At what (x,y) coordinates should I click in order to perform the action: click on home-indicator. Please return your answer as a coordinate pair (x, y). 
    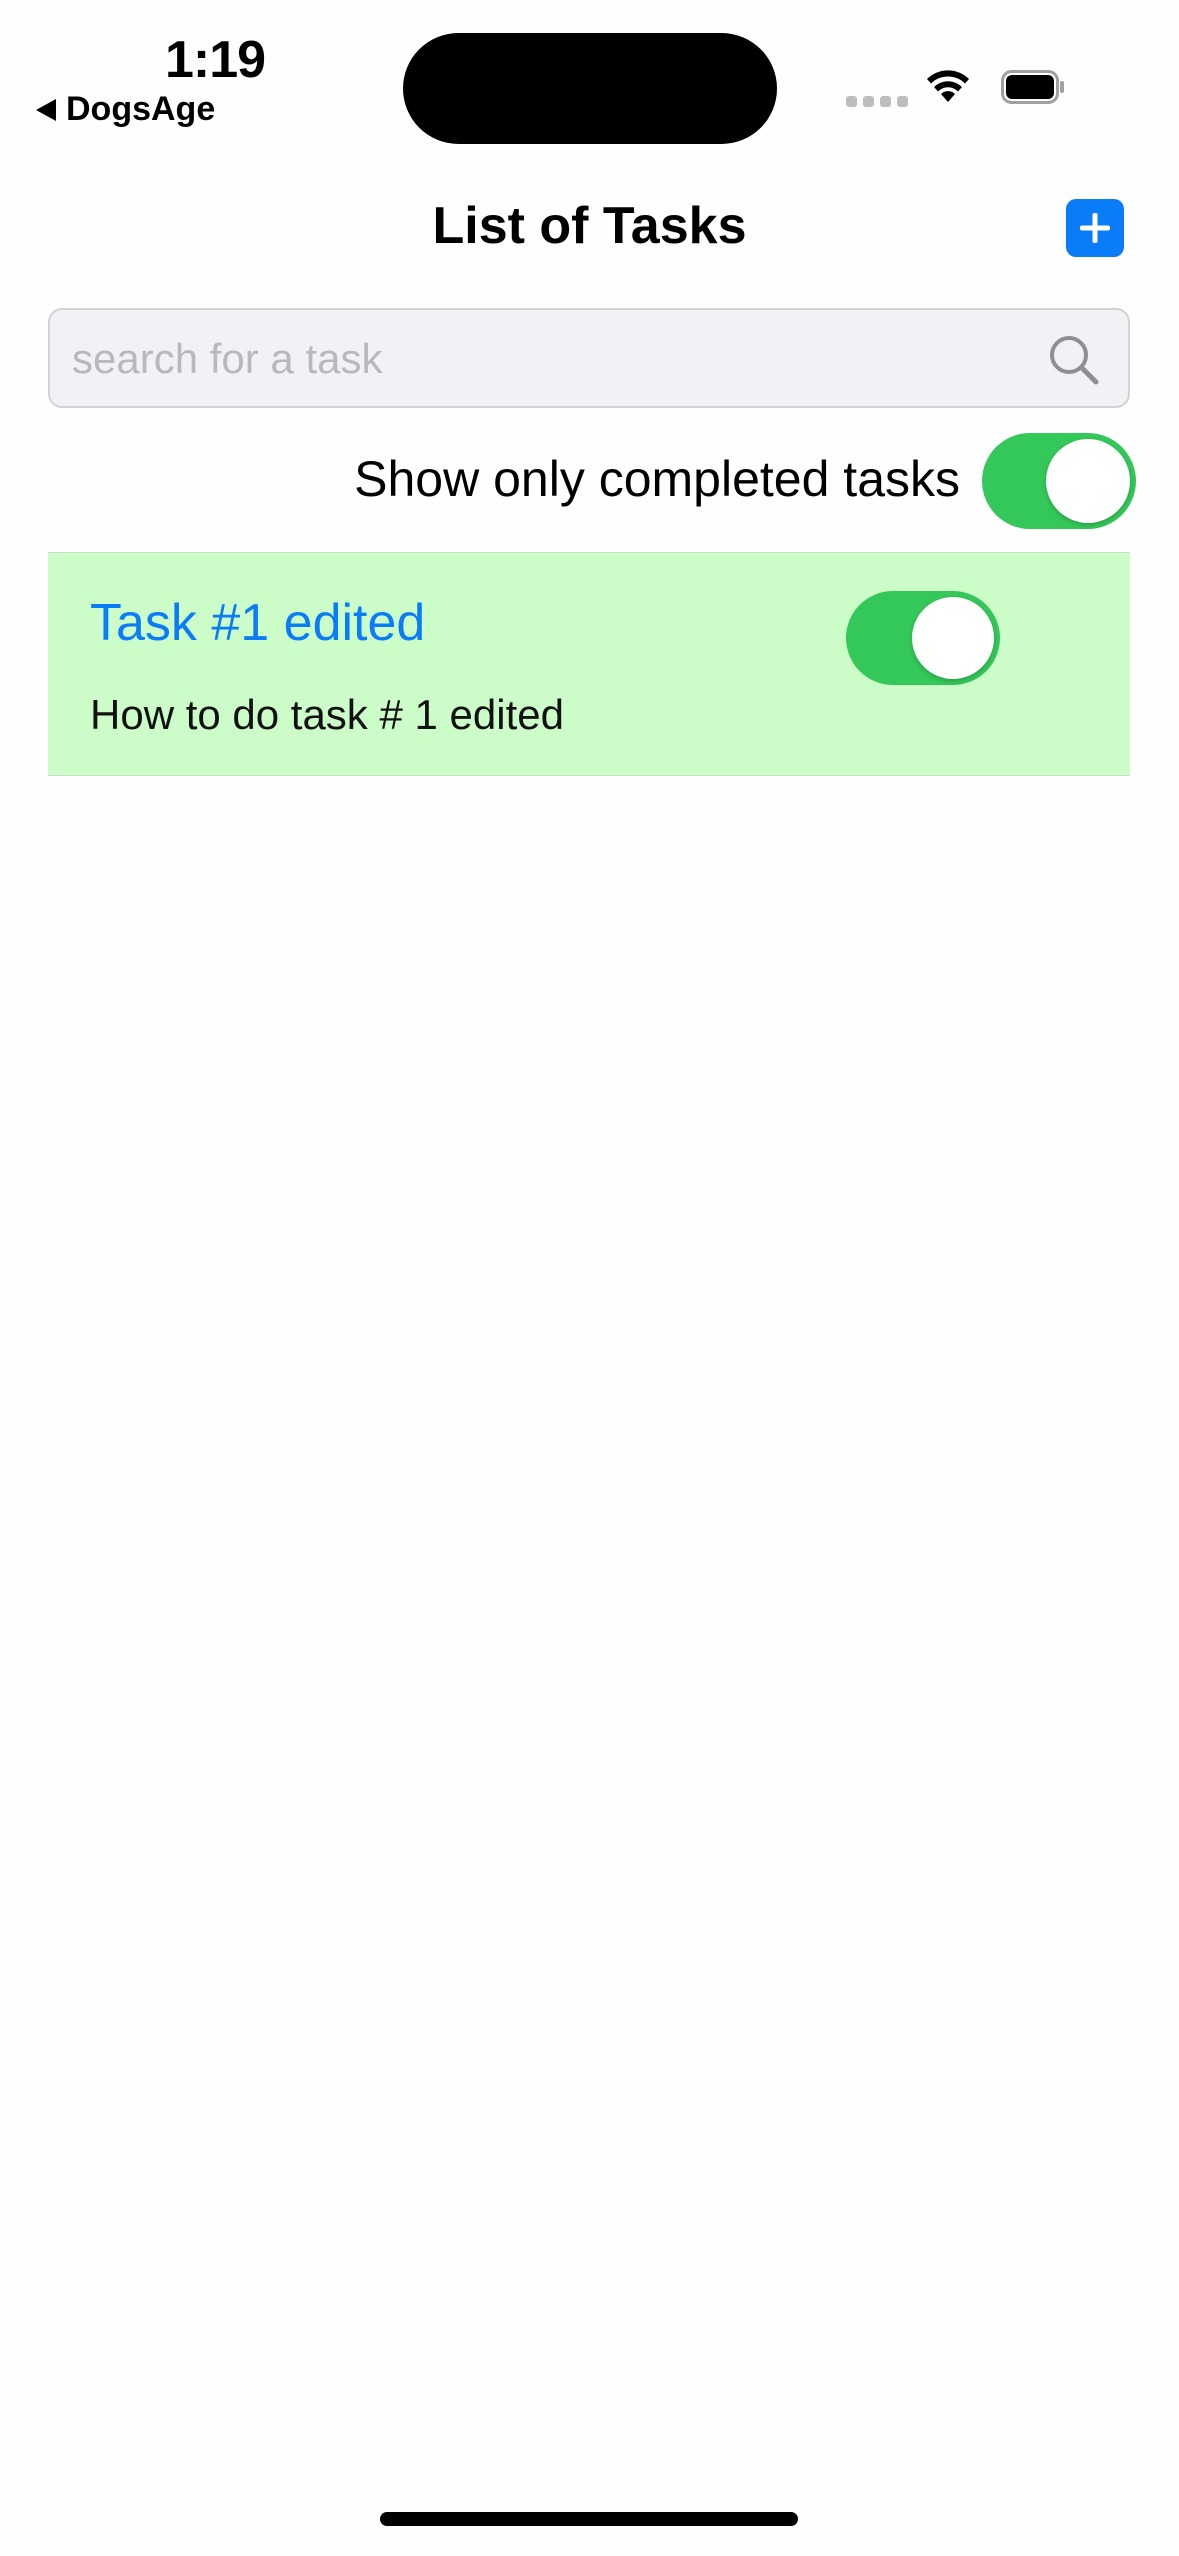
    Looking at the image, I should click on (589, 2519).